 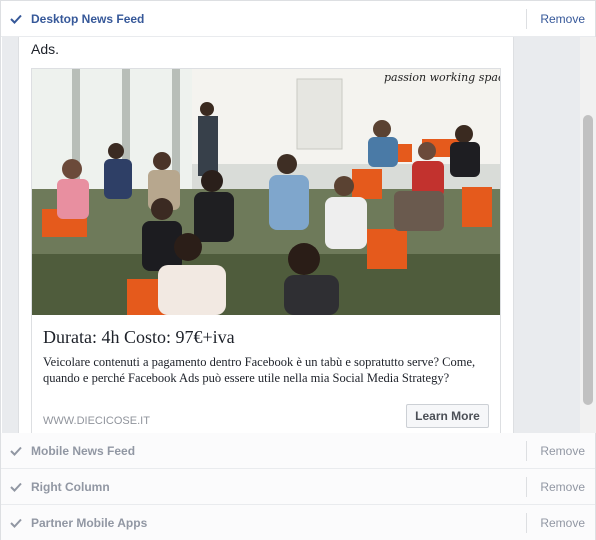 I want to click on placement-row-partner-mobile-apps: Partner Mobile Apps Remove, so click(x=298, y=522).